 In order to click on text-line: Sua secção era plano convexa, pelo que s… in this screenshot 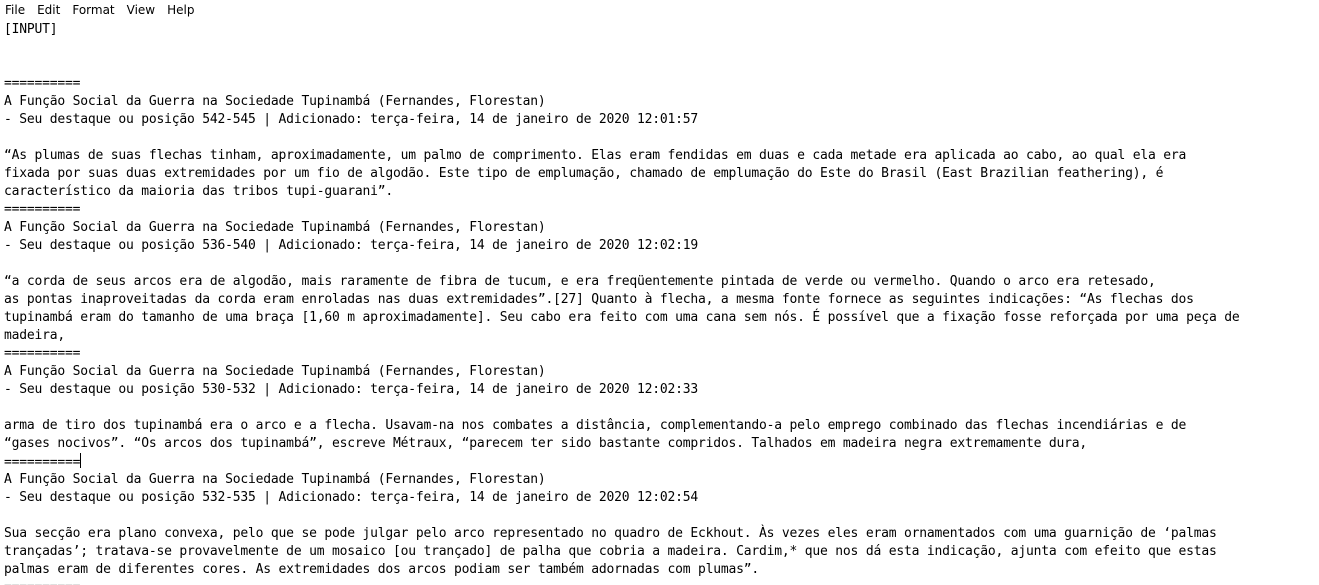, I will do `click(622, 534)`.